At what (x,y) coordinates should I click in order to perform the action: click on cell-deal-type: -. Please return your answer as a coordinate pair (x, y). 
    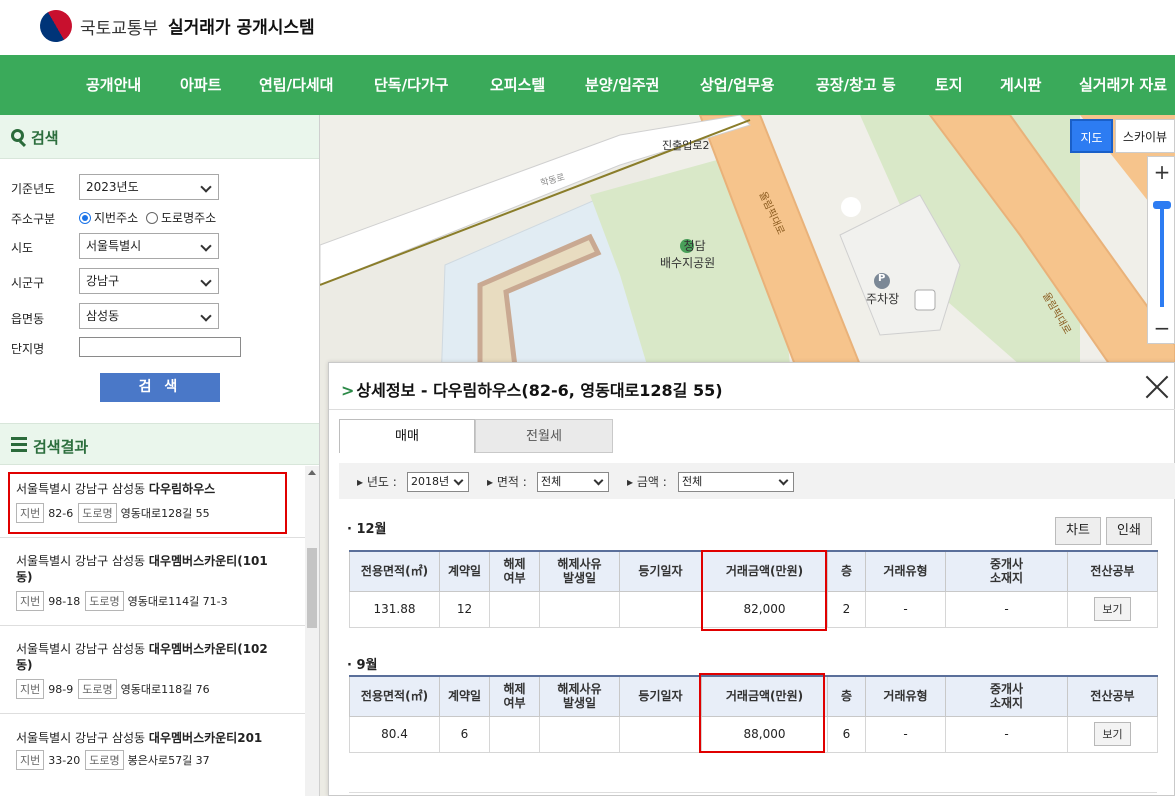
    Looking at the image, I should click on (905, 609).